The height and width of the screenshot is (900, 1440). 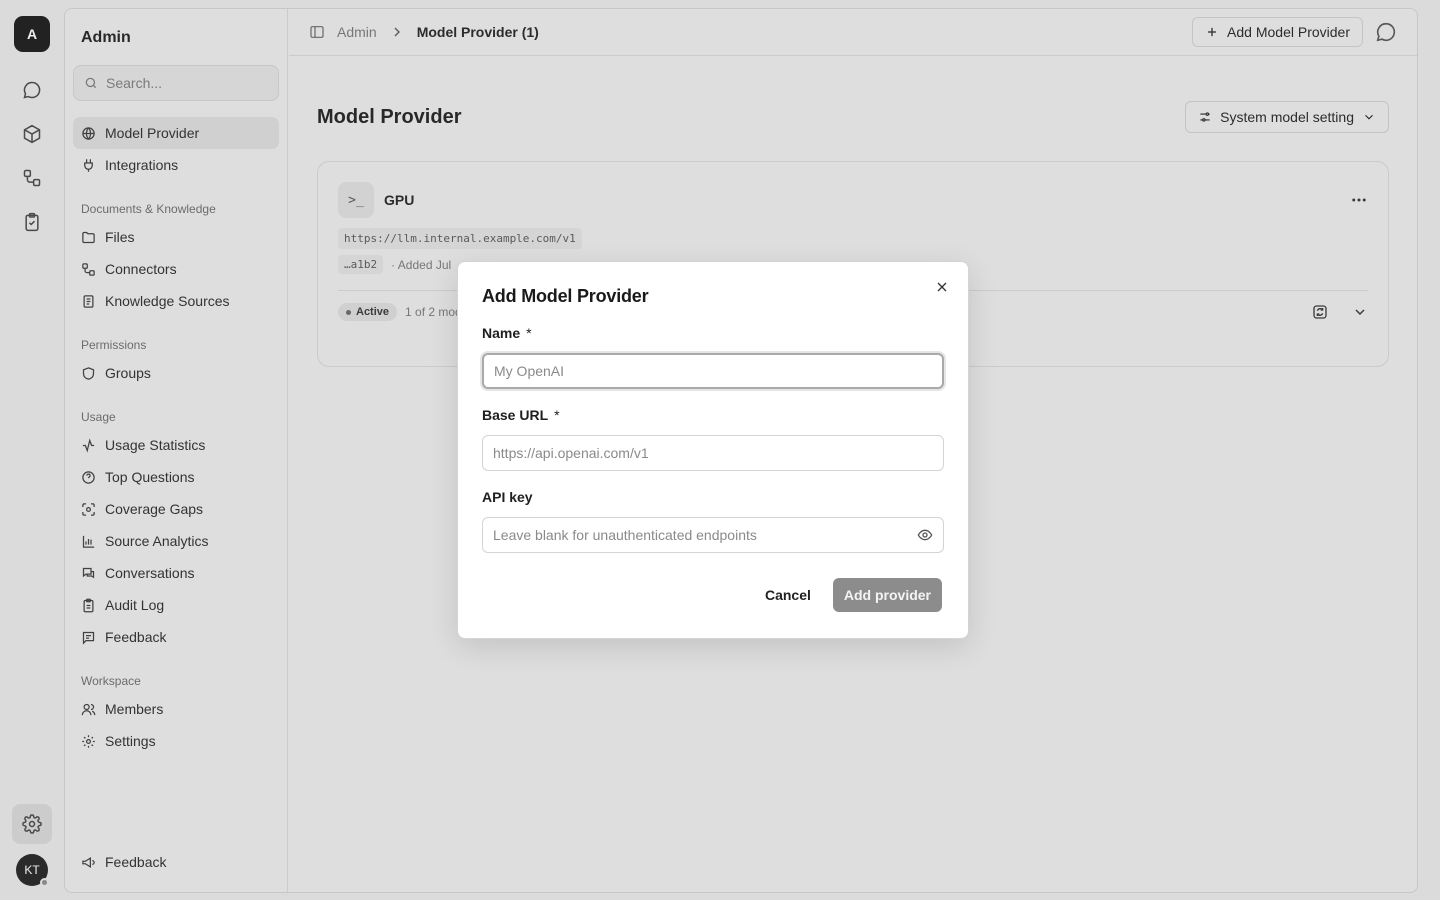 What do you see at coordinates (713, 453) in the screenshot?
I see `base-url-field: https://api.openai.com/v1` at bounding box center [713, 453].